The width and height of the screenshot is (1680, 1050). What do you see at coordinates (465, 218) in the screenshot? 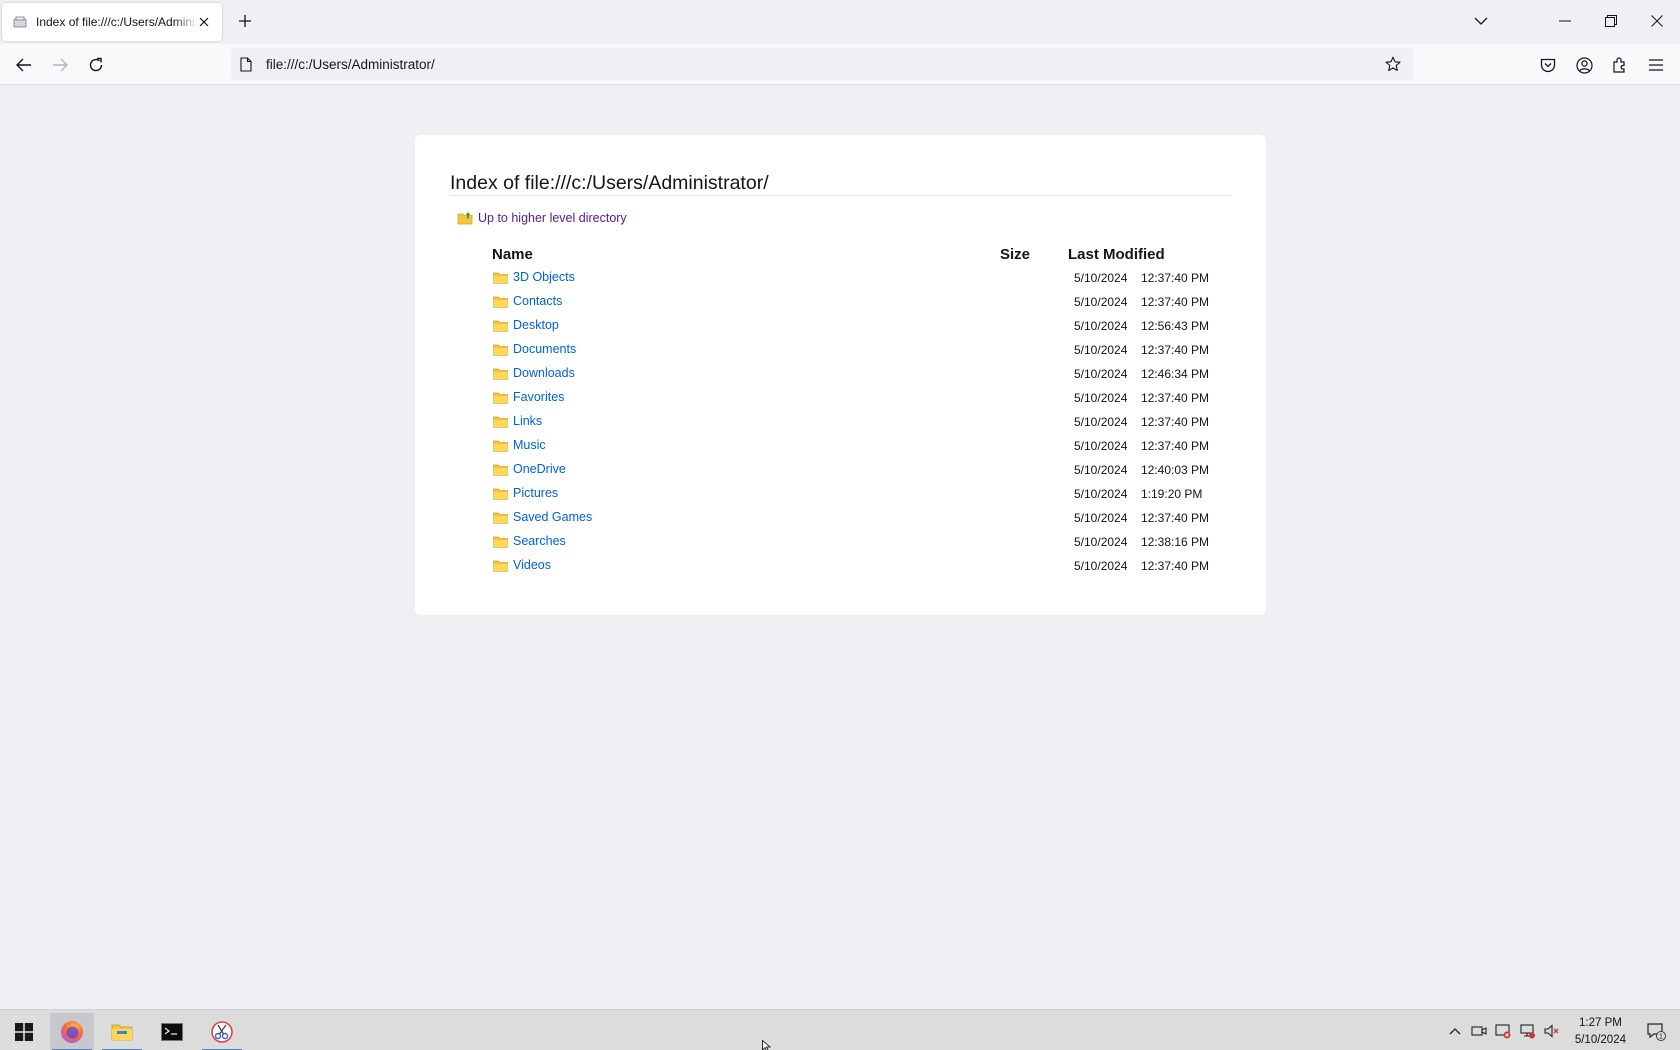
I see `up-folder-icon` at bounding box center [465, 218].